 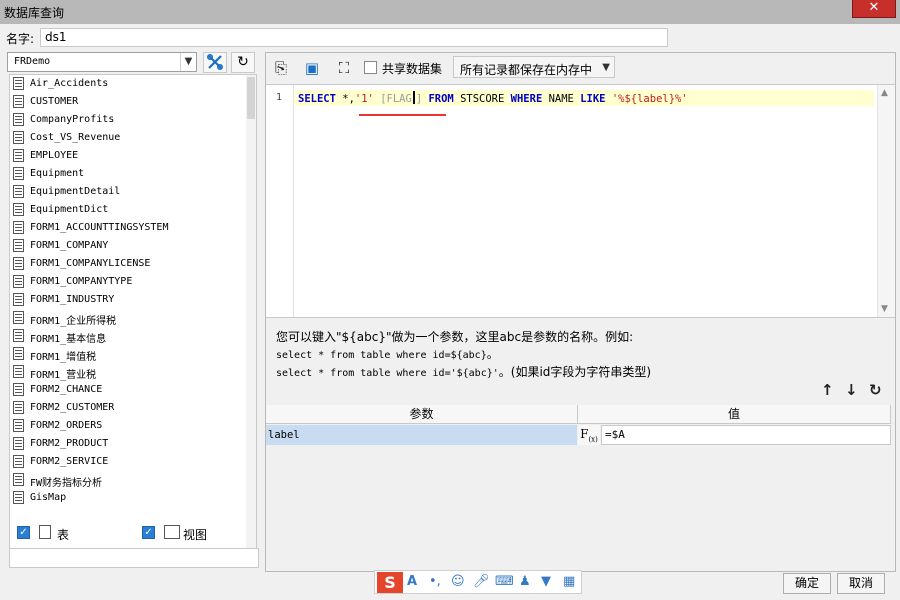 I want to click on refresh-icon: ↻, so click(x=243, y=62).